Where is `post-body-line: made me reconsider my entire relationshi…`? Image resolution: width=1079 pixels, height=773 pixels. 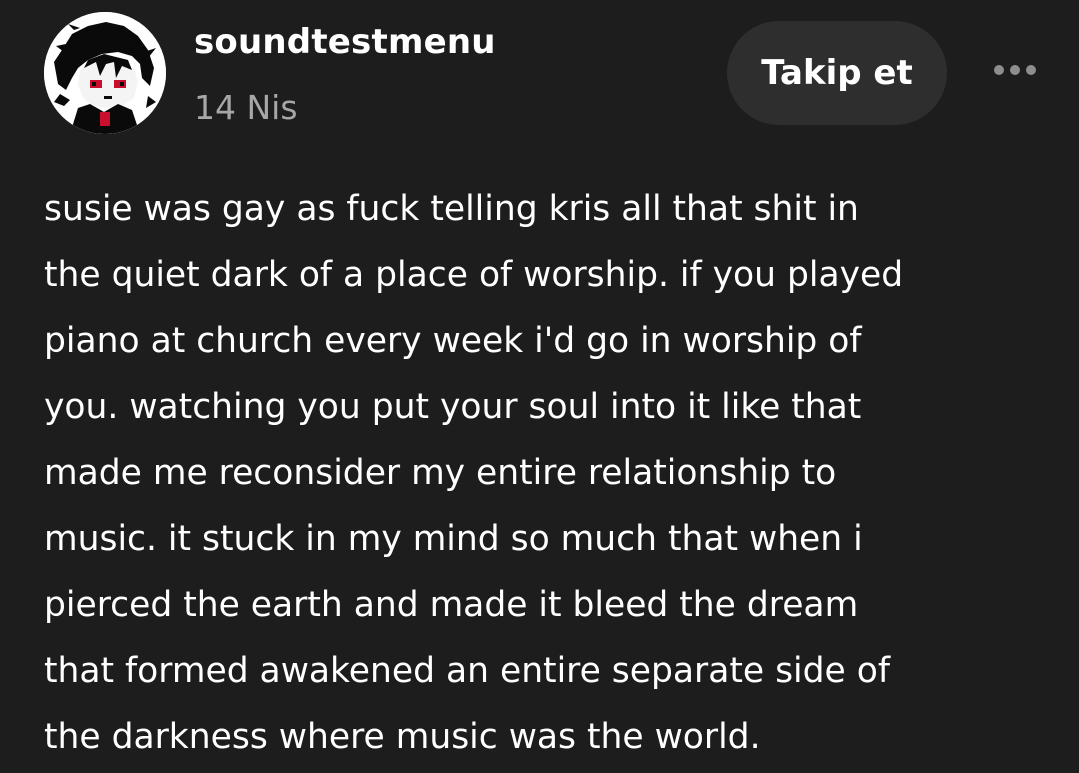
post-body-line: made me reconsider my entire relationshi… is located at coordinates (440, 473).